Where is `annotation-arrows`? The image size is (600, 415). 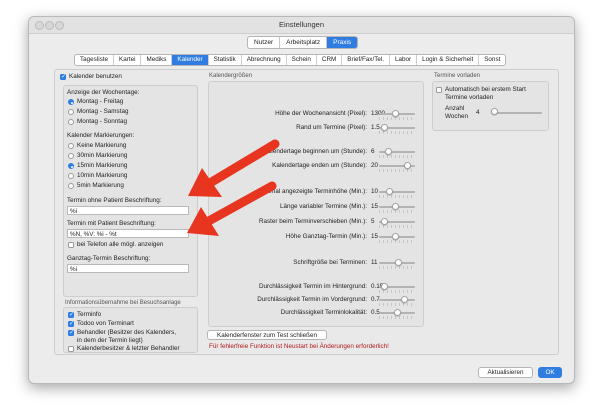 annotation-arrows is located at coordinates (233, 187).